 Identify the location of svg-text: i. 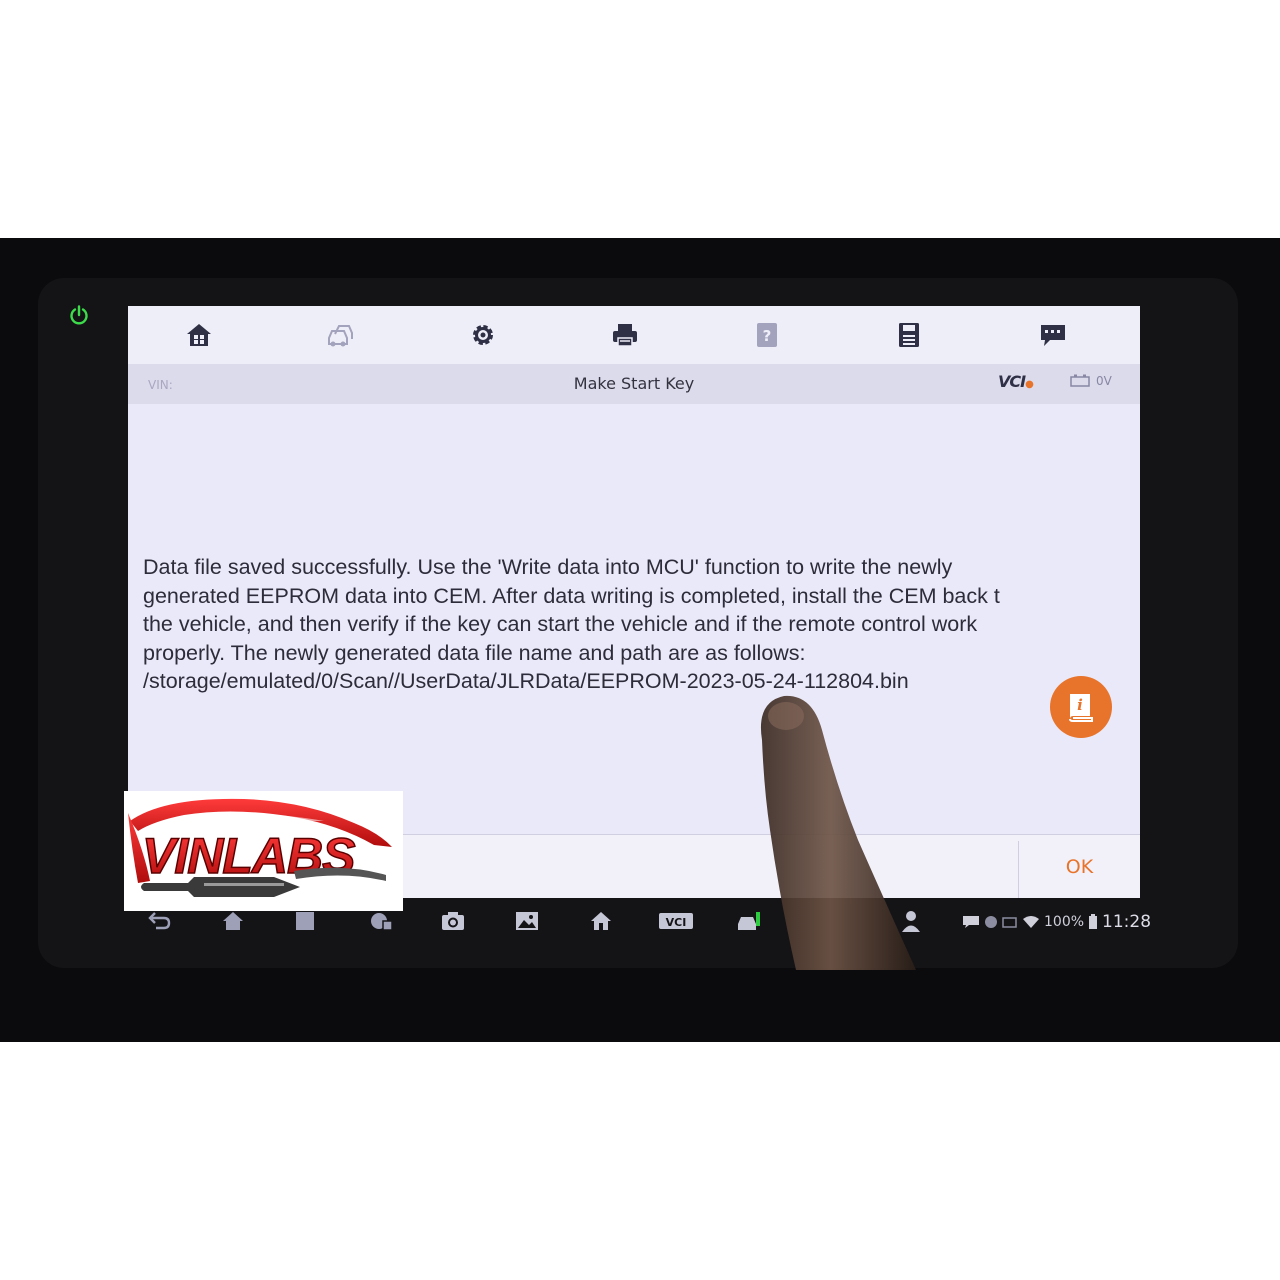
(1080, 705).